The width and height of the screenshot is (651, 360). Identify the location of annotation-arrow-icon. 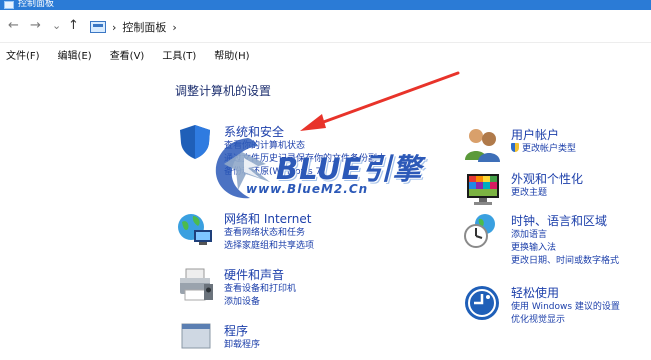
(380, 101).